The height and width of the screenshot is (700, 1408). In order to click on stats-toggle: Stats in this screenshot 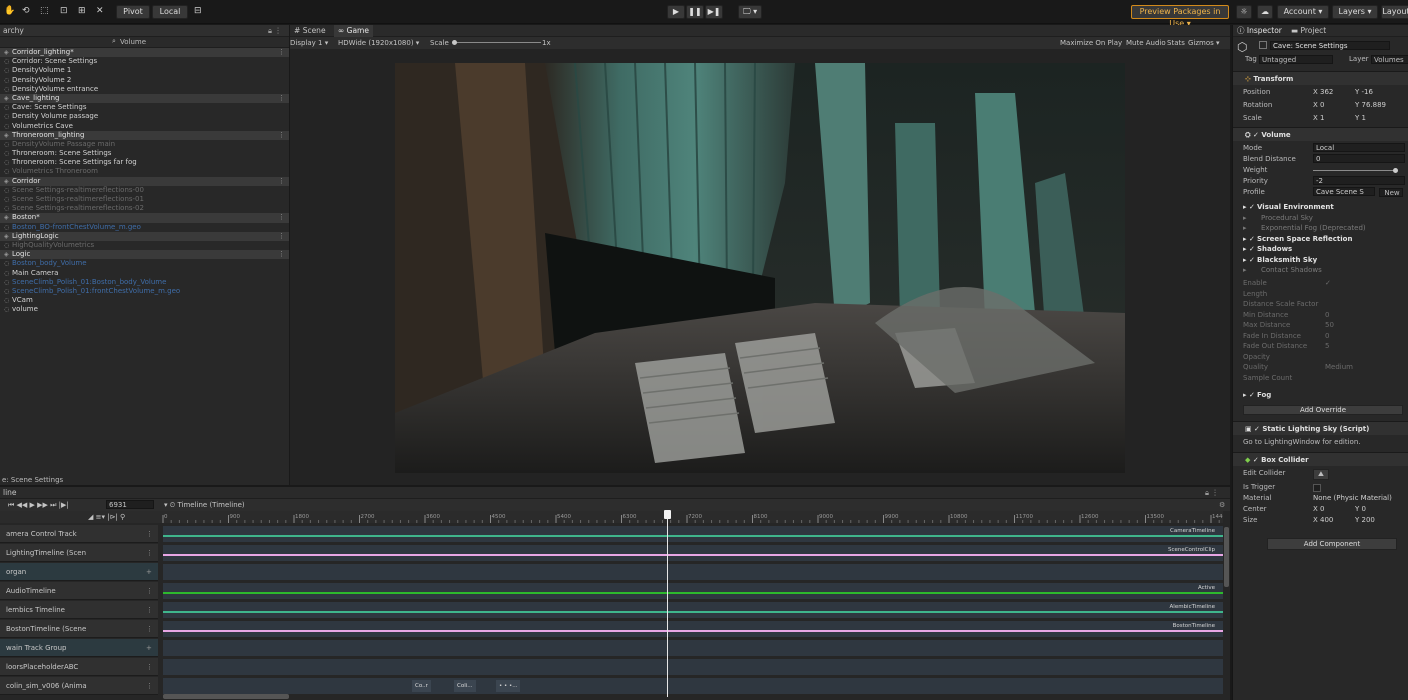, I will do `click(1176, 43)`.